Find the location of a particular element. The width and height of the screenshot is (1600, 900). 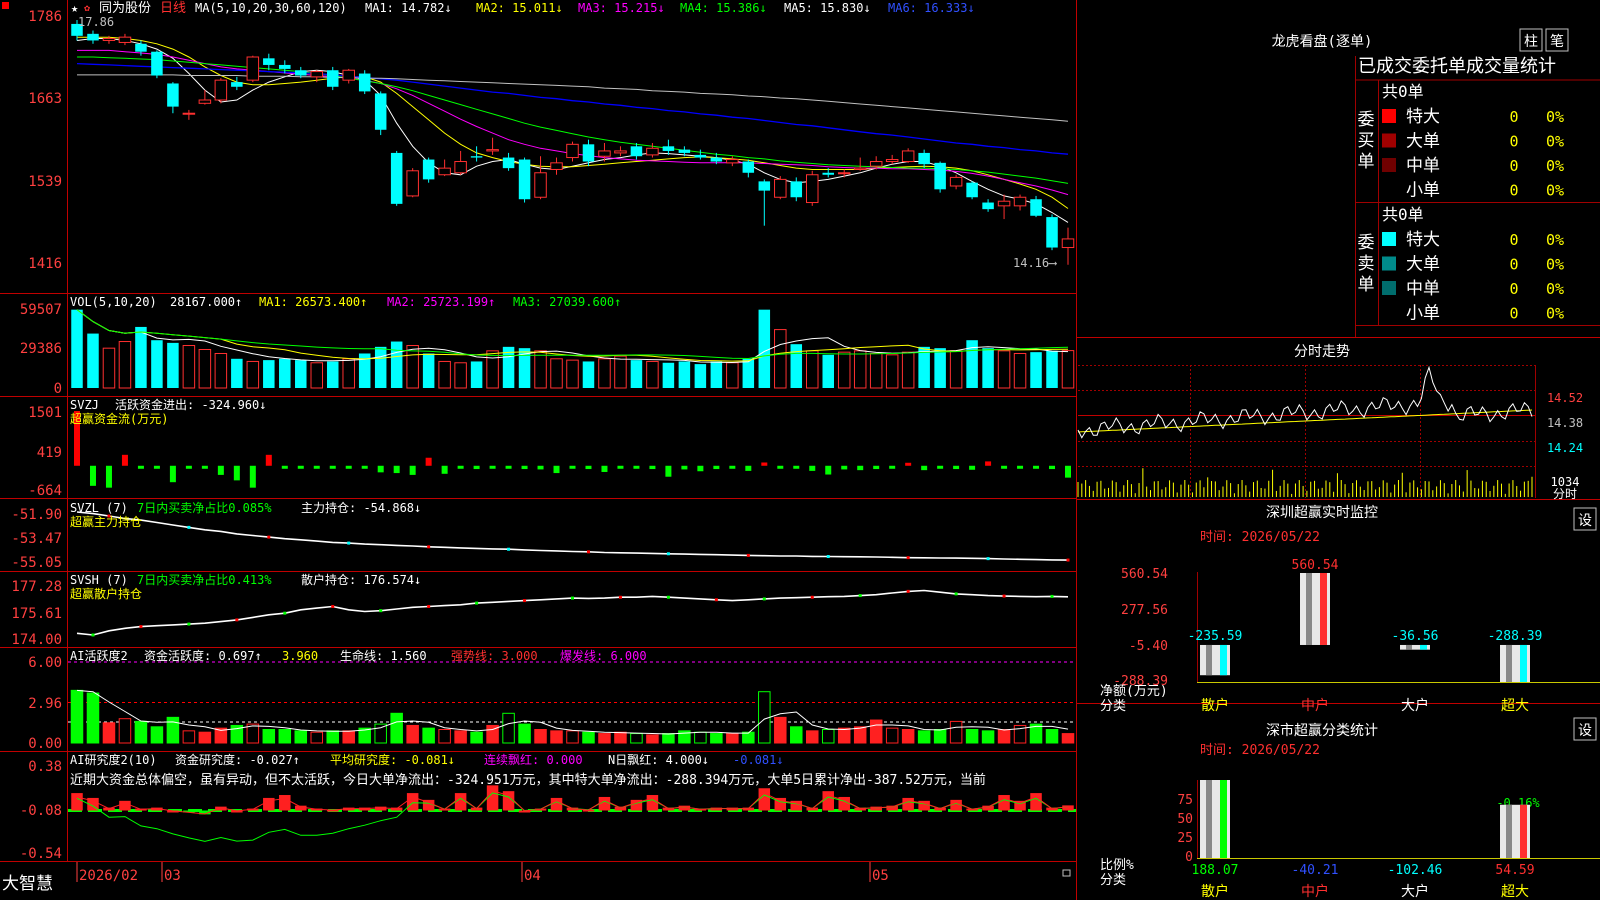

svsh-sub: 超赢散户持仓 is located at coordinates (106, 593).